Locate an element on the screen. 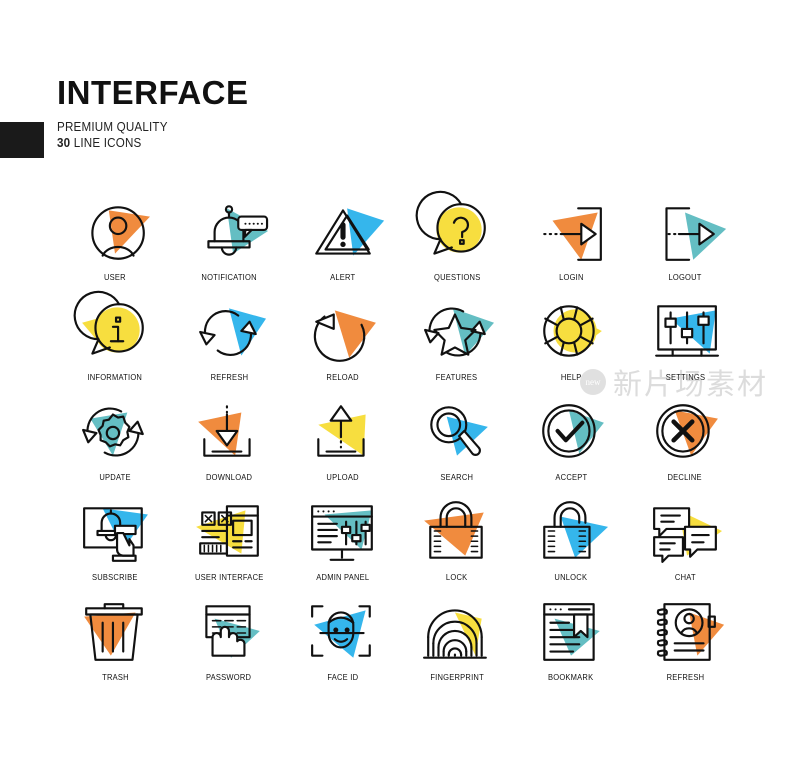  icon-cell-face-id: FACE ID is located at coordinates (343, 646).